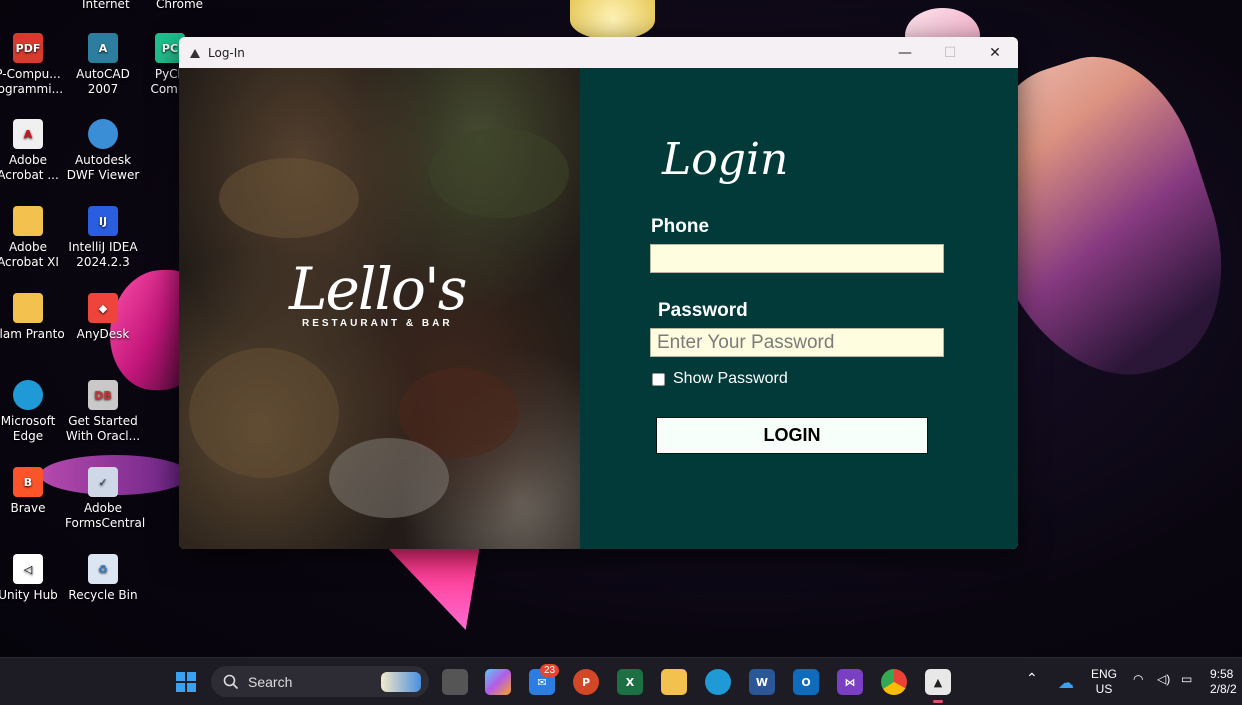 The image size is (1242, 705). What do you see at coordinates (792, 435) in the screenshot?
I see `login-button: LOGIN` at bounding box center [792, 435].